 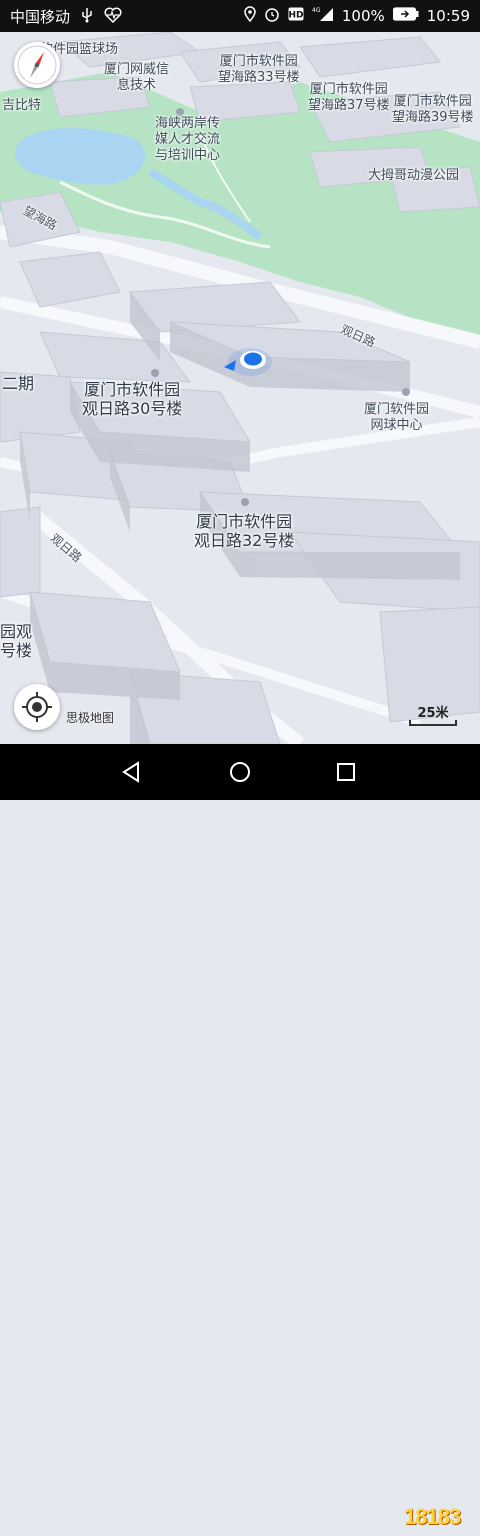 What do you see at coordinates (187, 140) in the screenshot?
I see `map-label-haixia: 海峡两岸传 媒人才交流 与培训中心` at bounding box center [187, 140].